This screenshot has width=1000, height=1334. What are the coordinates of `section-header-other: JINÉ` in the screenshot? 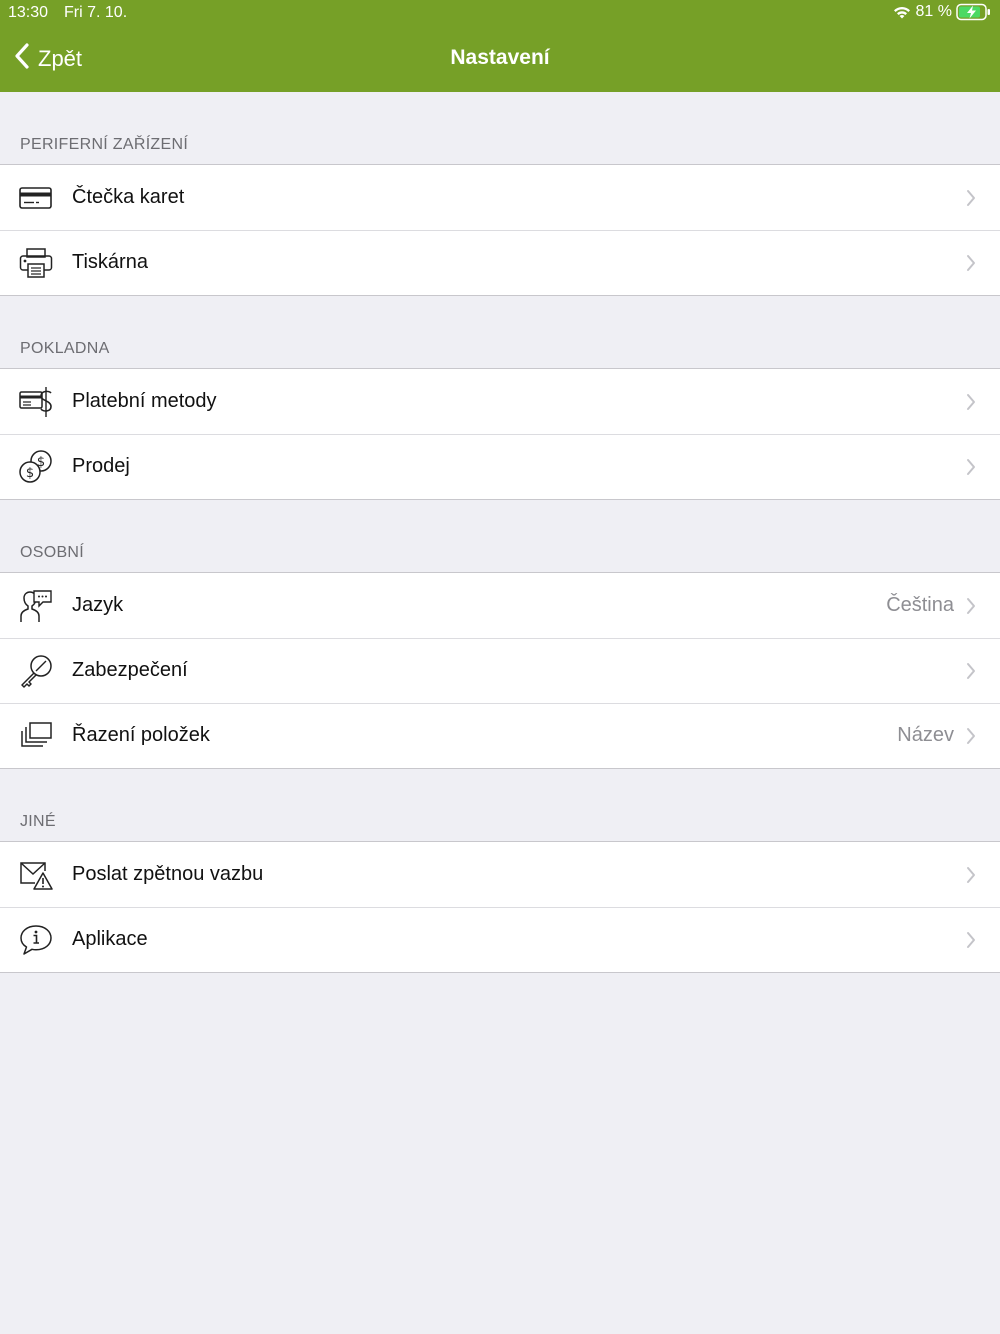 It's located at (38, 821).